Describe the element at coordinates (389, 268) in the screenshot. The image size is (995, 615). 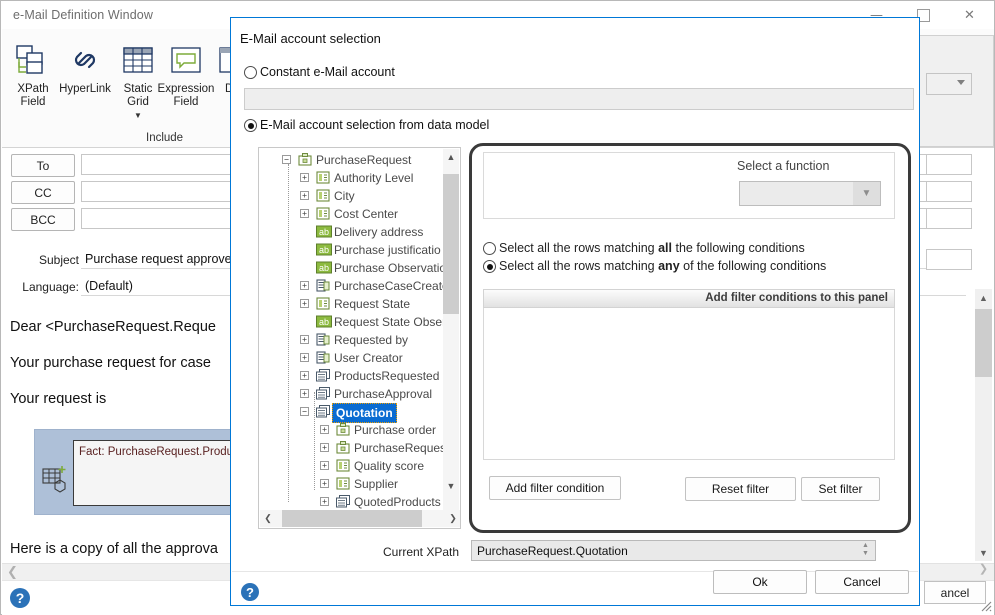
I see `tree-node-label: Purchase Observatio` at that location.